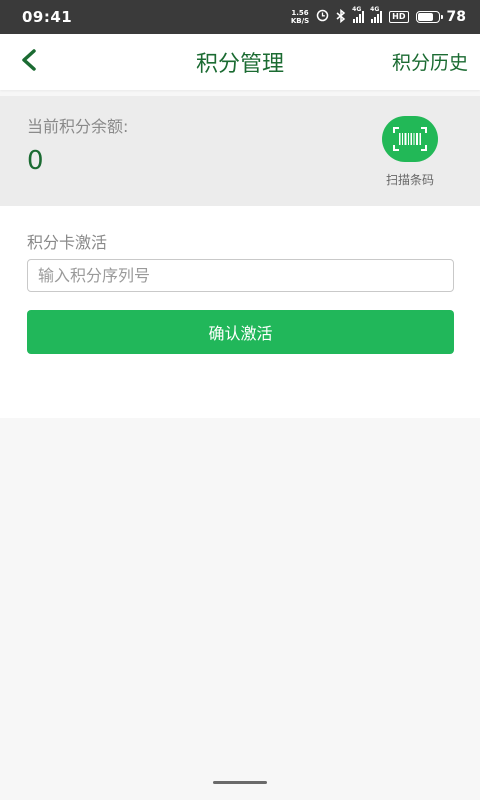 The width and height of the screenshot is (480, 800). What do you see at coordinates (35, 161) in the screenshot?
I see `balance-value: 0` at bounding box center [35, 161].